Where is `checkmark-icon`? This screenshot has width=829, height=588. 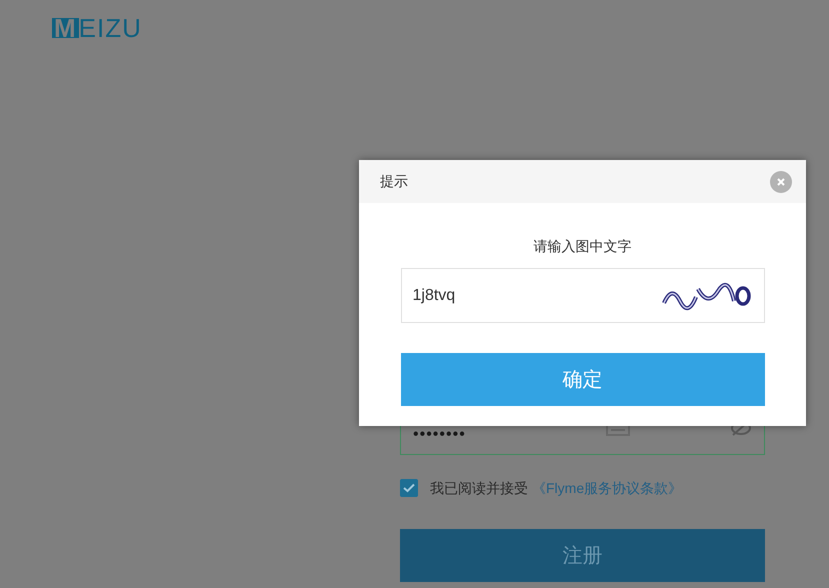 checkmark-icon is located at coordinates (409, 488).